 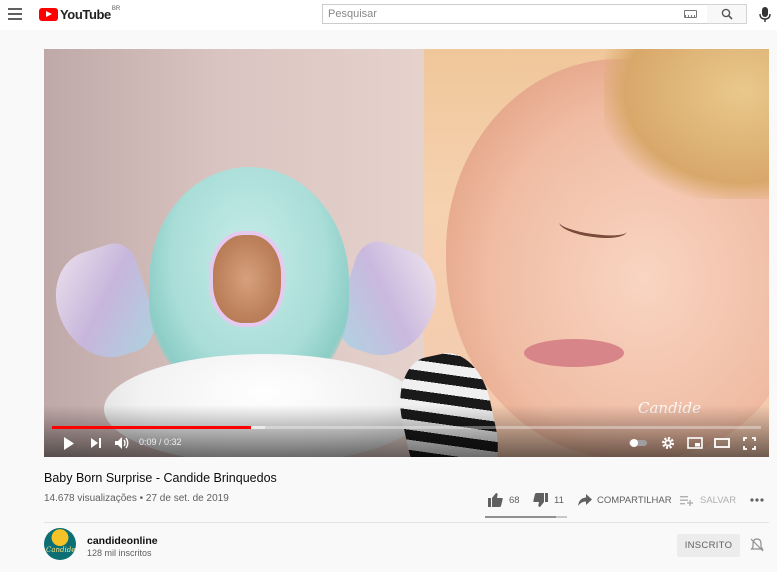 I want to click on share-button: COMPARTILHAR, so click(x=625, y=500).